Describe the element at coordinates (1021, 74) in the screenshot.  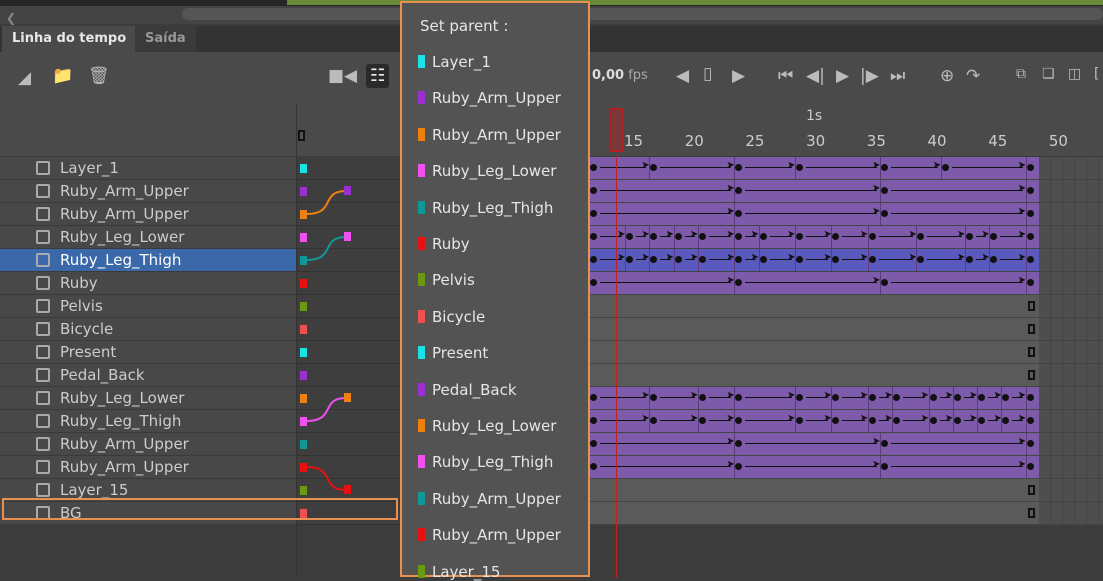
I see `onion-skin-icon: ⧉` at that location.